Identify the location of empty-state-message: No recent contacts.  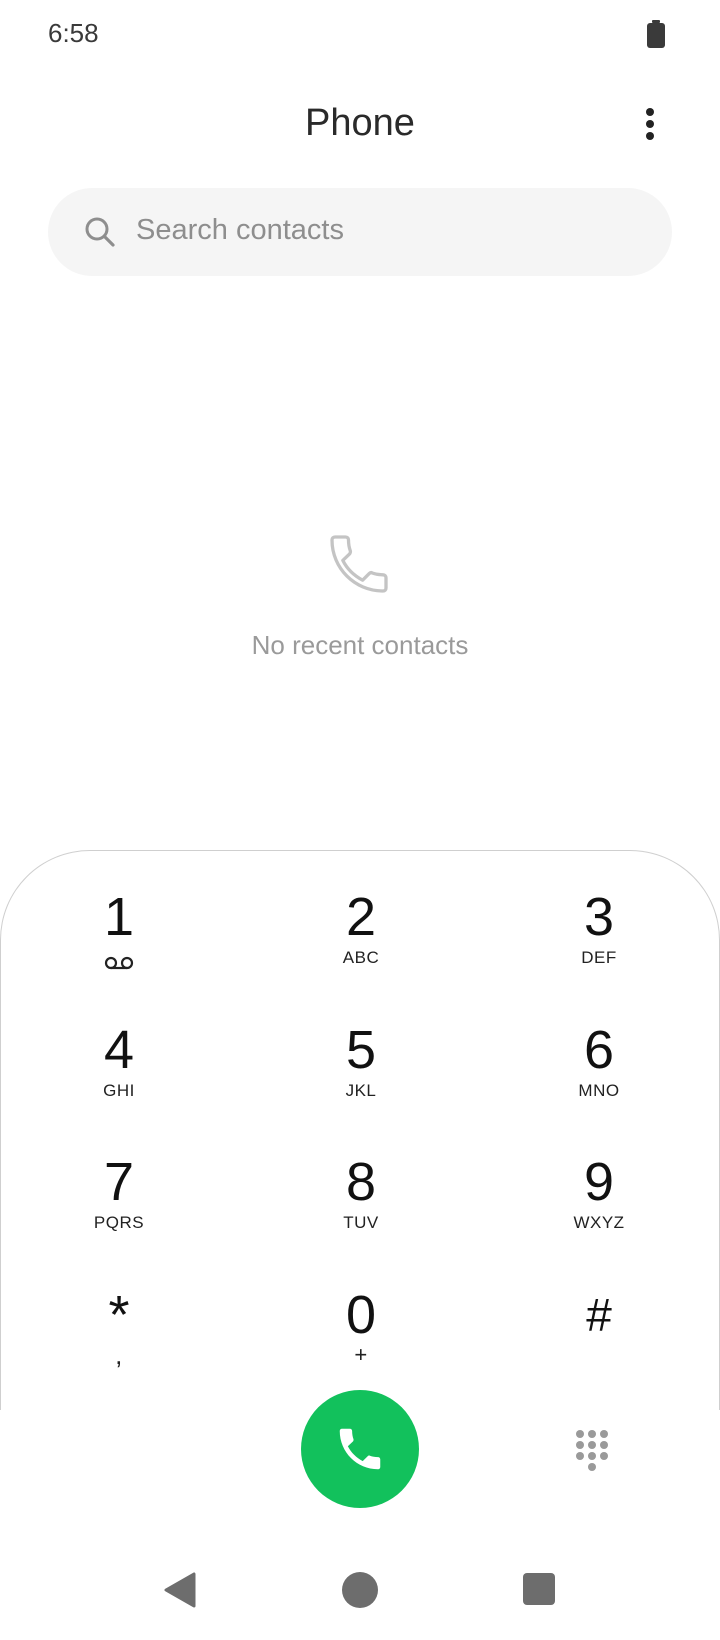
(360, 645).